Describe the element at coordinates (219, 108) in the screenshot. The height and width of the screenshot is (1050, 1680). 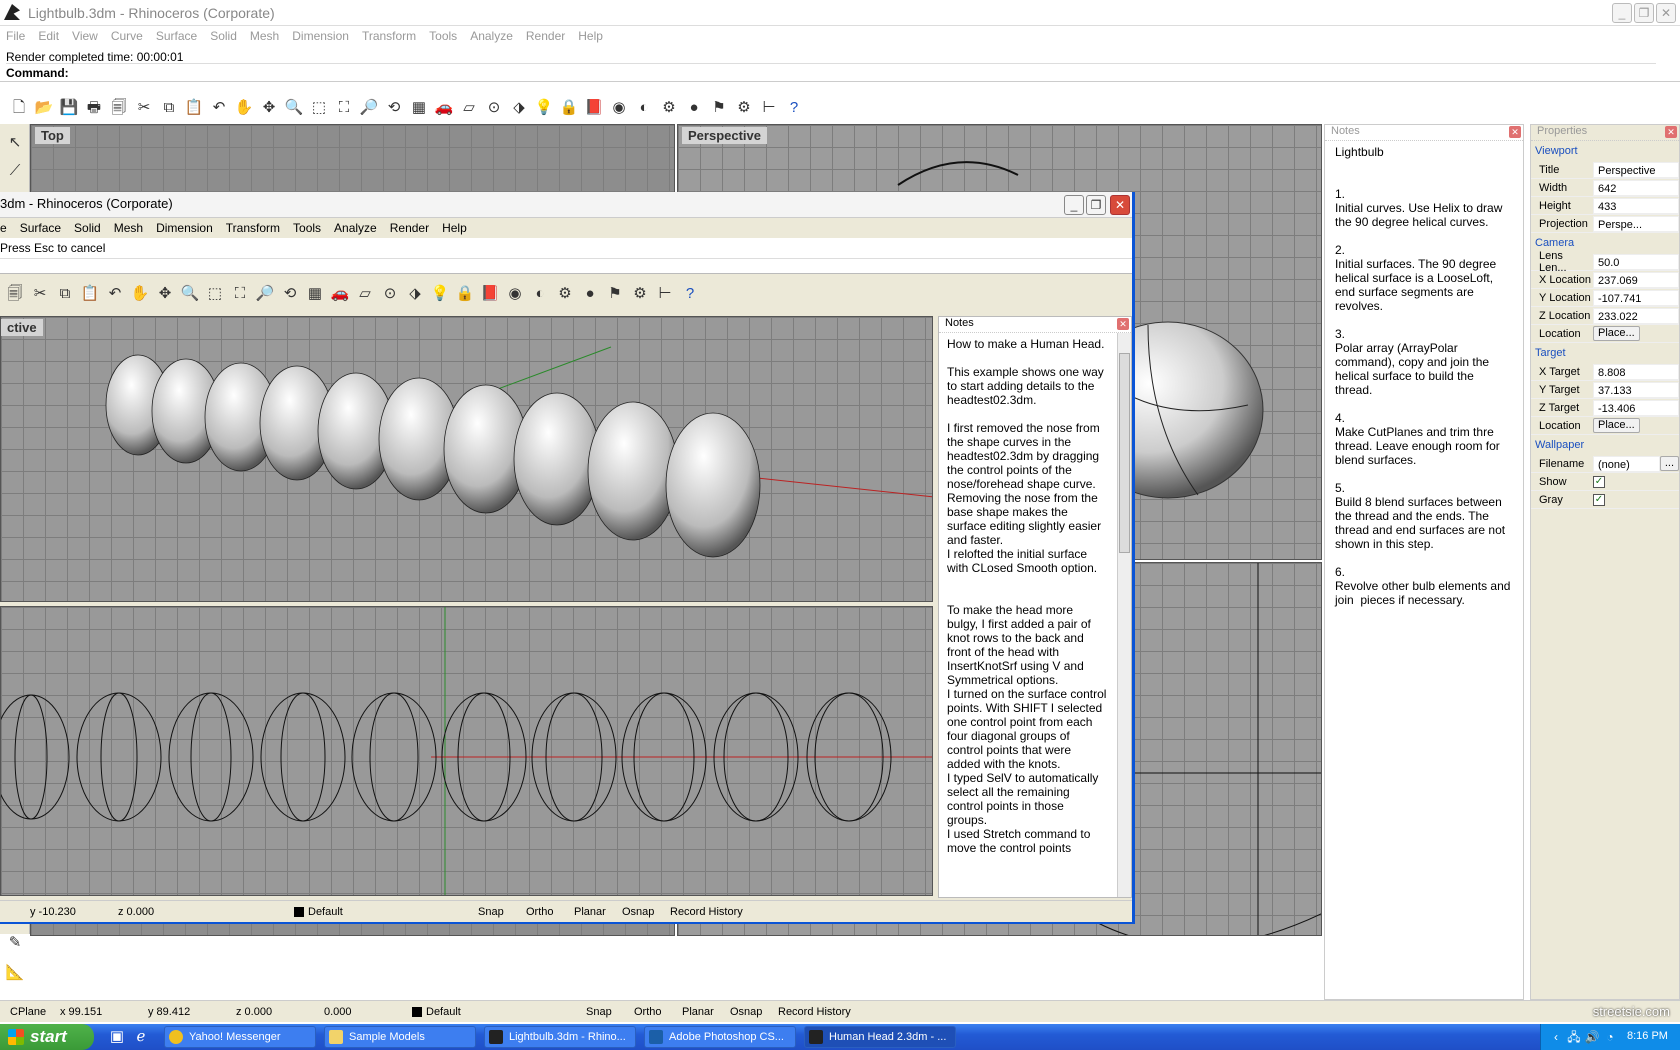
I see `undo-icon: ↶` at that location.